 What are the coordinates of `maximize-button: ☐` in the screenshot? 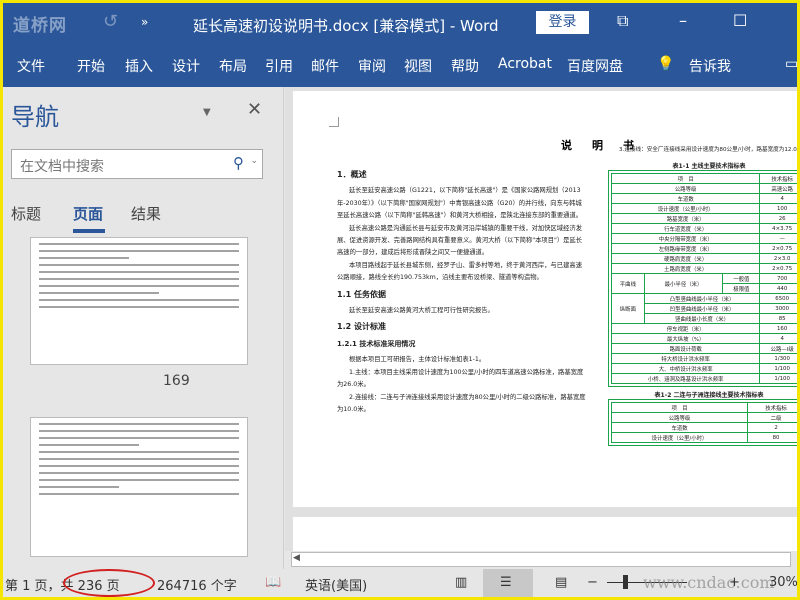 It's located at (740, 20).